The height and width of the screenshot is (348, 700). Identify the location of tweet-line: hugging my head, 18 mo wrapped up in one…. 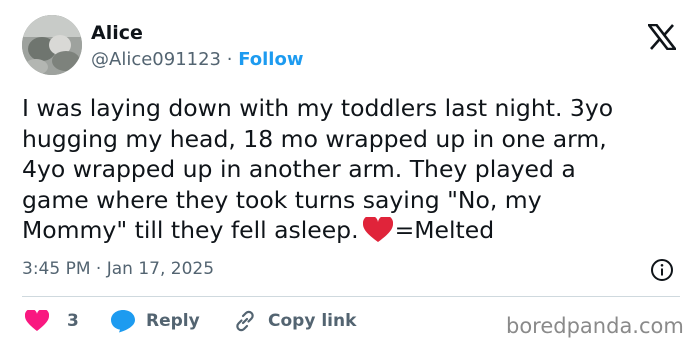
(314, 138).